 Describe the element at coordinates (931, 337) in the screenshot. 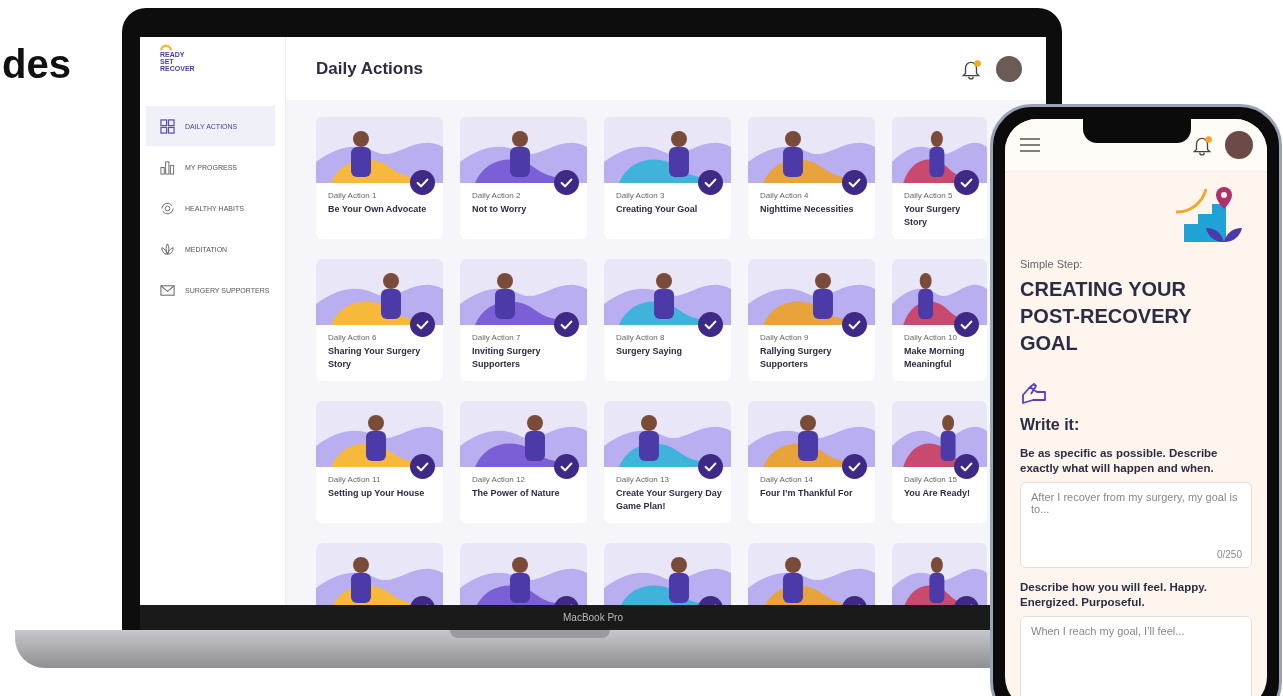

I see `card-number: Daily Action 10` at that location.